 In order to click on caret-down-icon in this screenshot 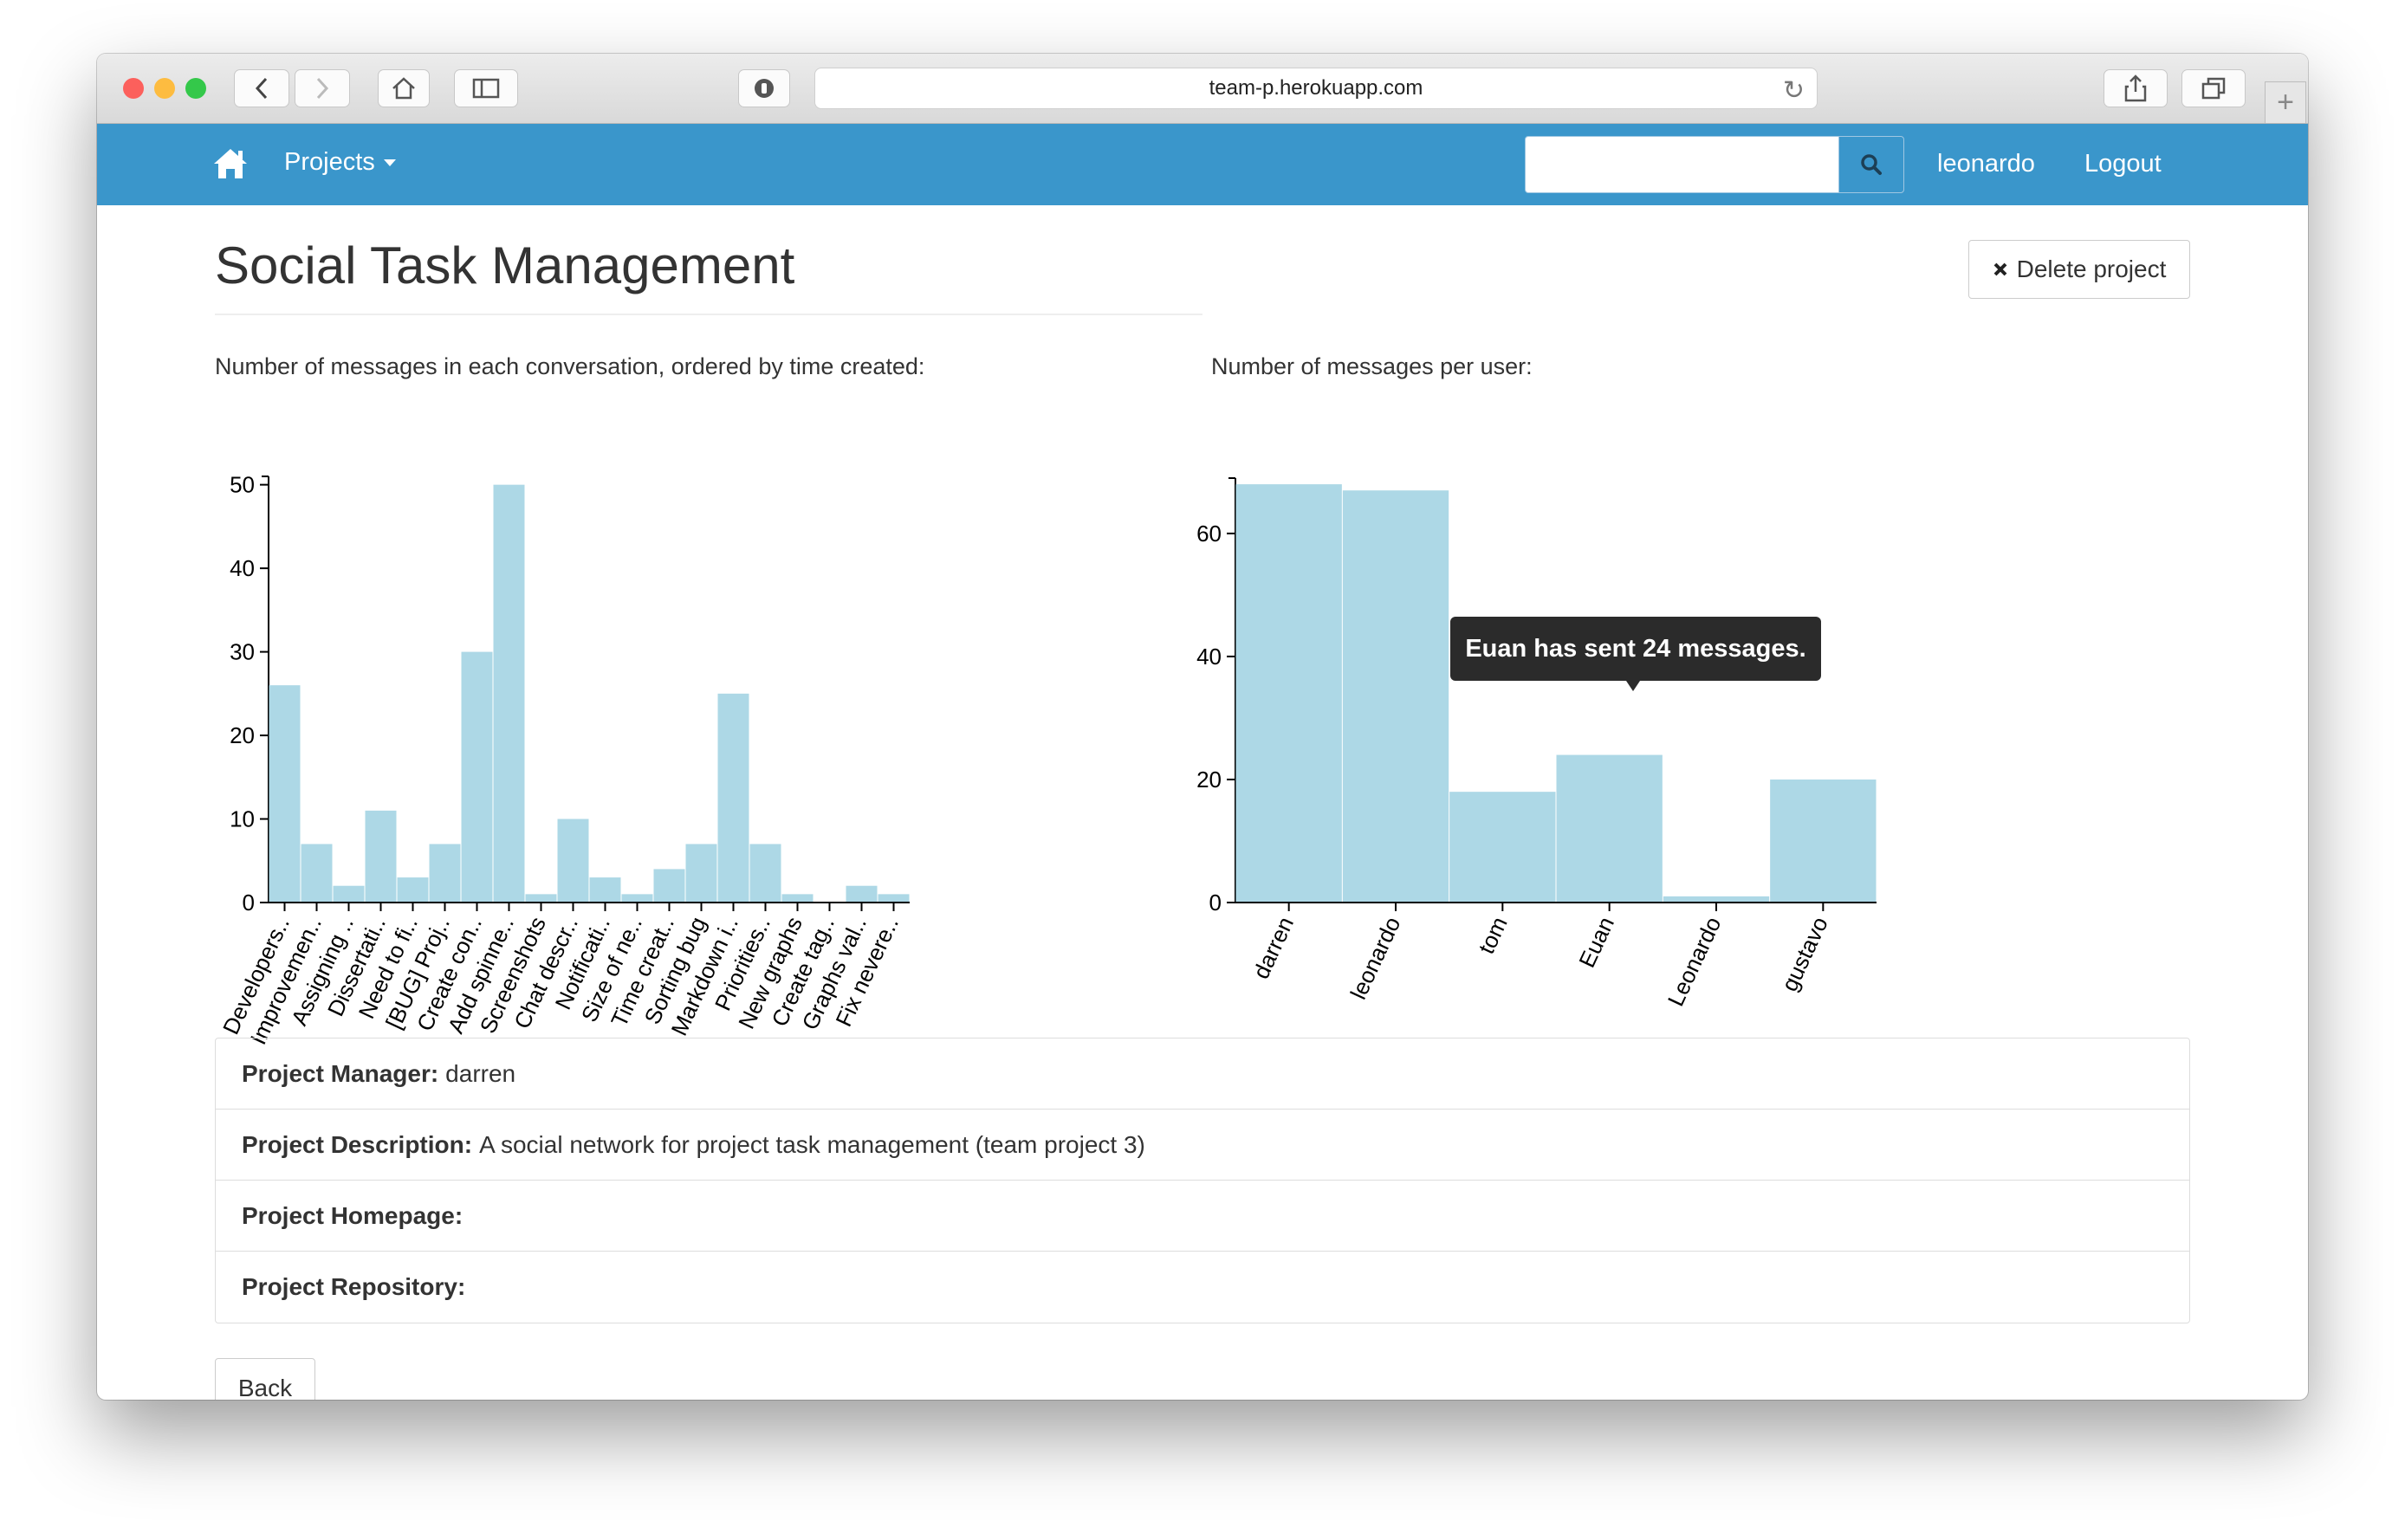, I will do `click(389, 163)`.